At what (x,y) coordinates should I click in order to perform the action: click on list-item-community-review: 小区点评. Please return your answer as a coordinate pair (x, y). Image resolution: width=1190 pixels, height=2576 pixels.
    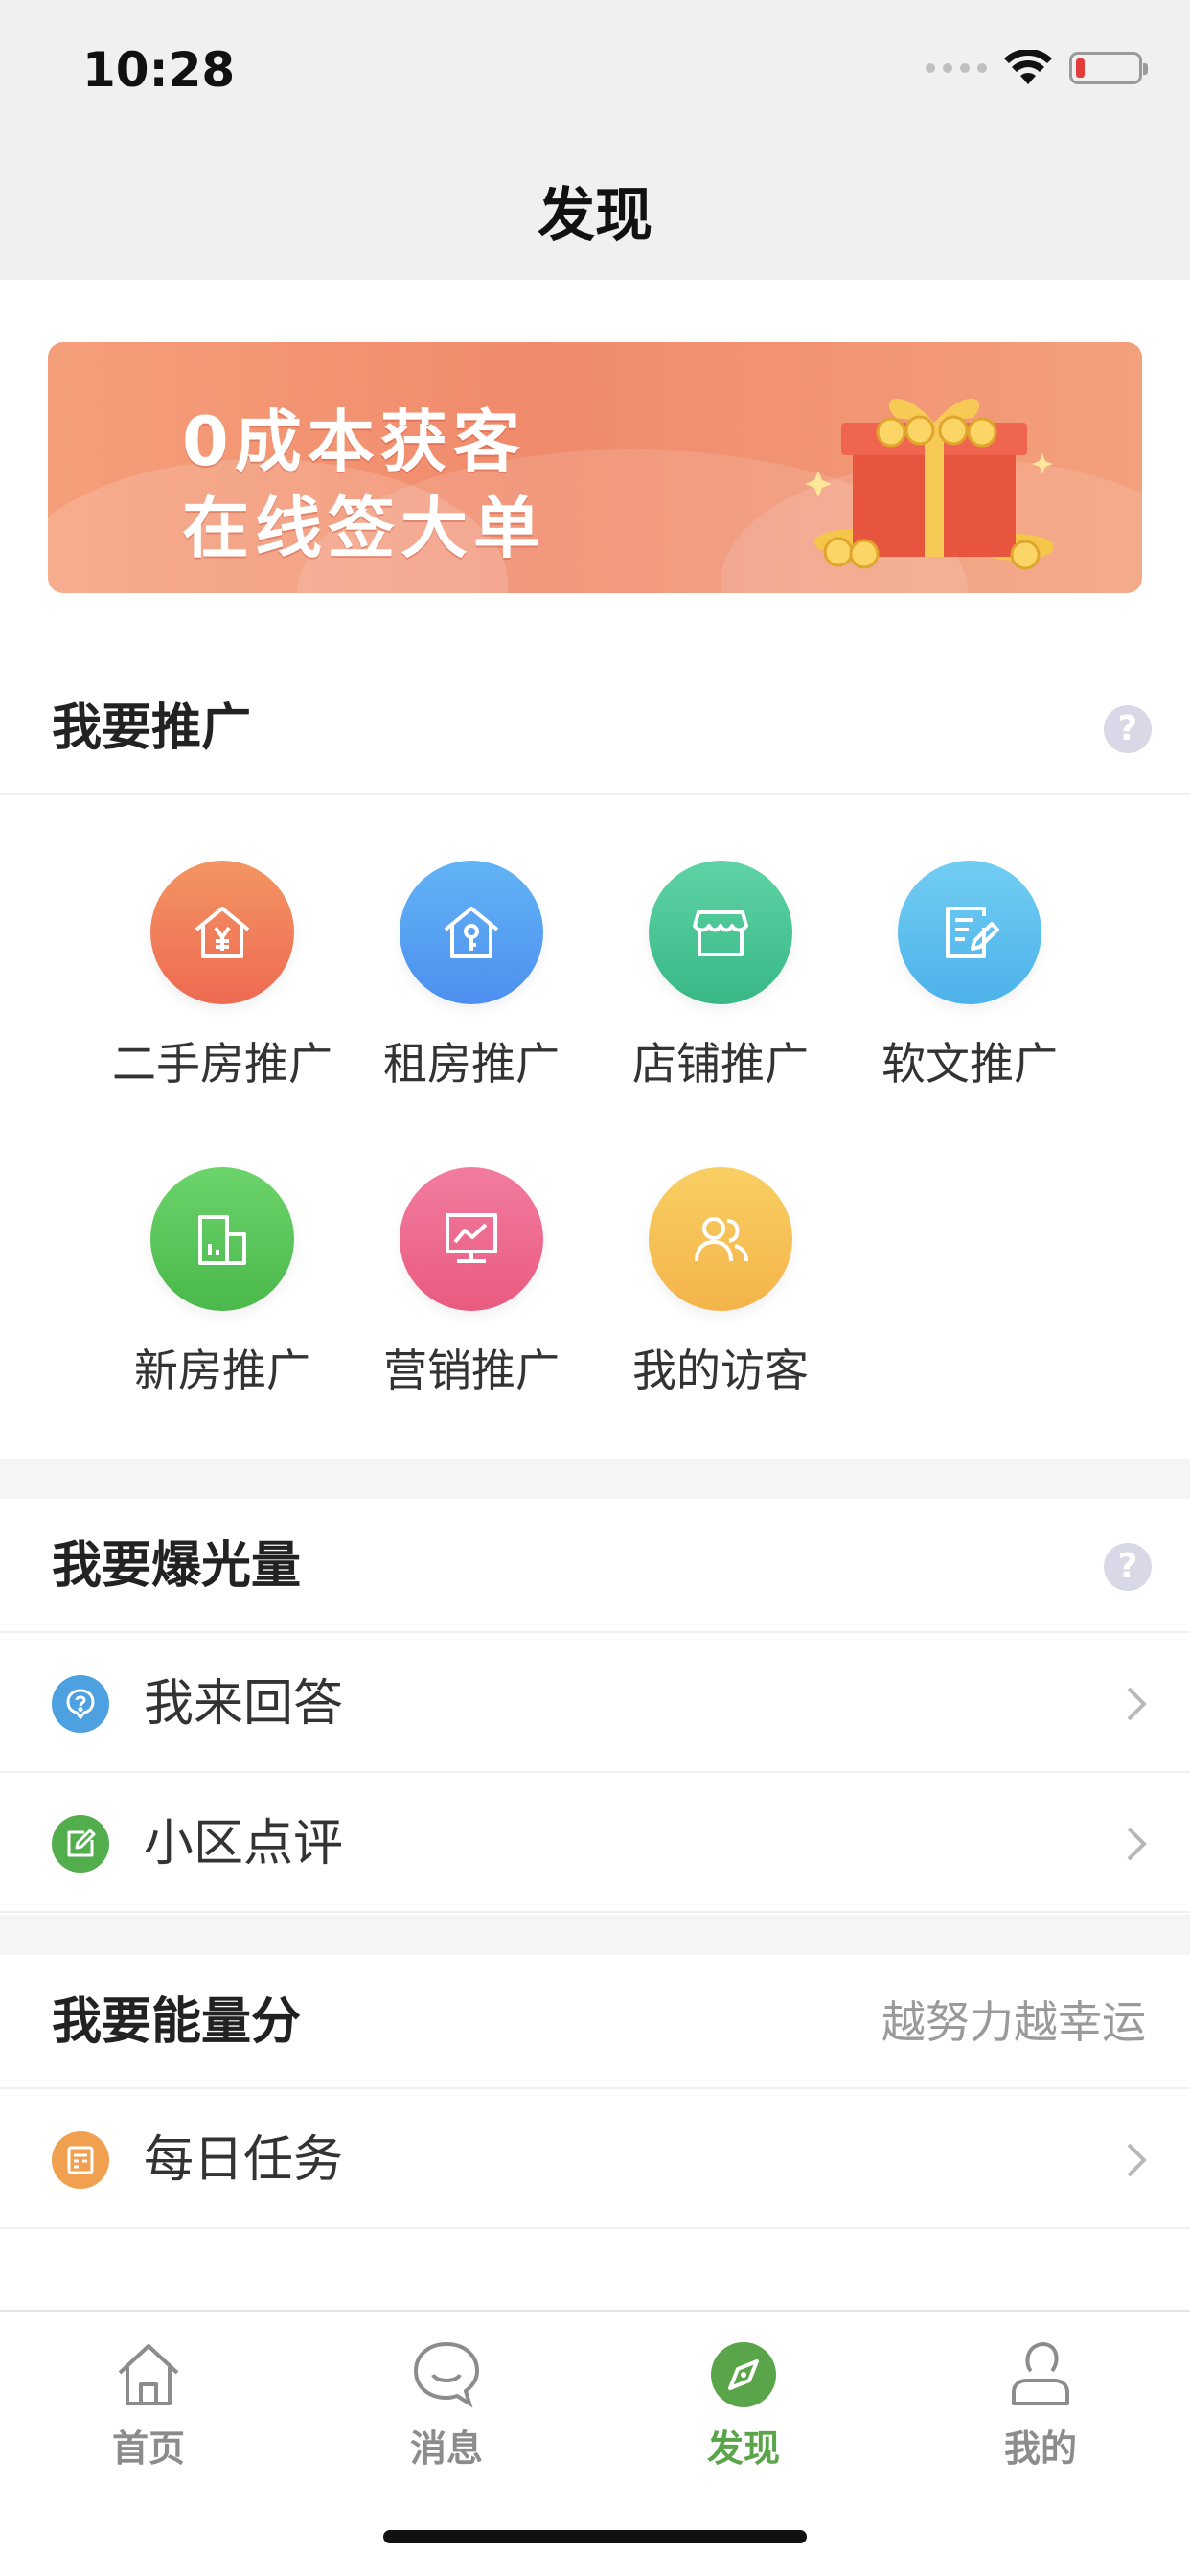
    Looking at the image, I should click on (595, 1844).